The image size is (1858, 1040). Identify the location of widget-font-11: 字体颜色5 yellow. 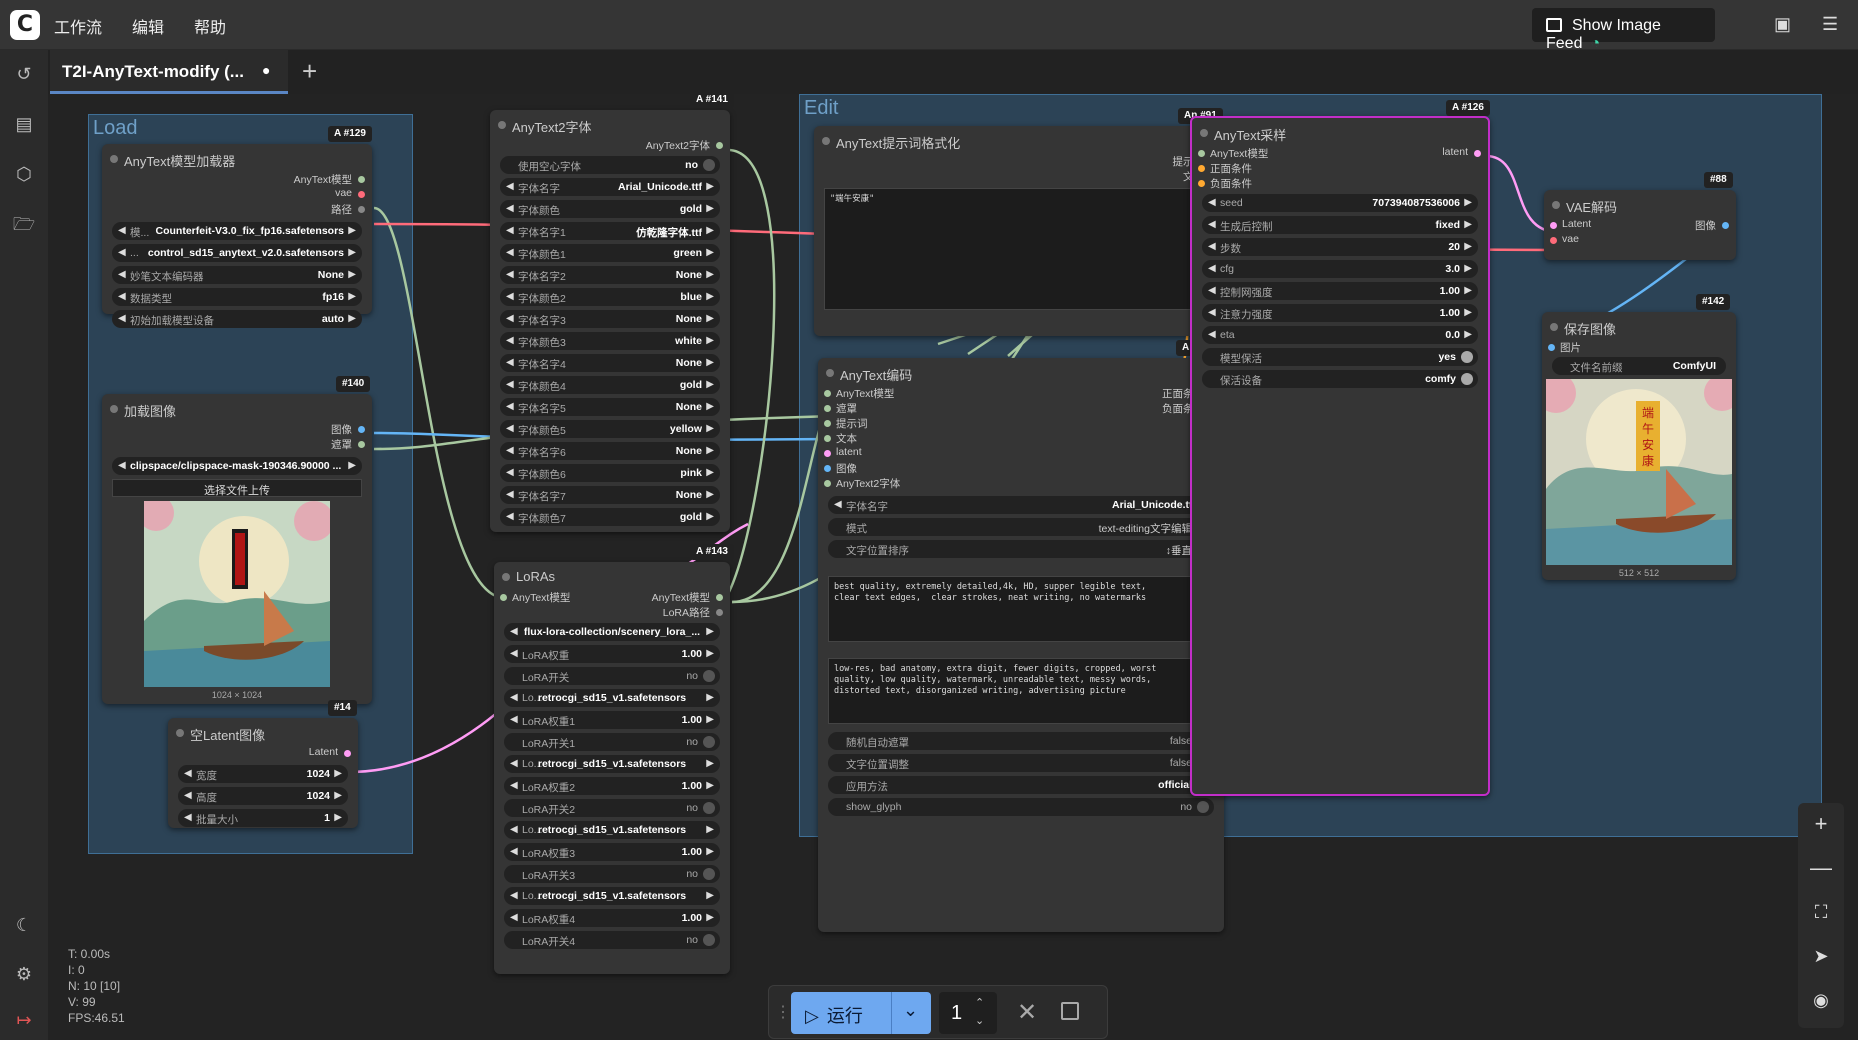
(610, 429).